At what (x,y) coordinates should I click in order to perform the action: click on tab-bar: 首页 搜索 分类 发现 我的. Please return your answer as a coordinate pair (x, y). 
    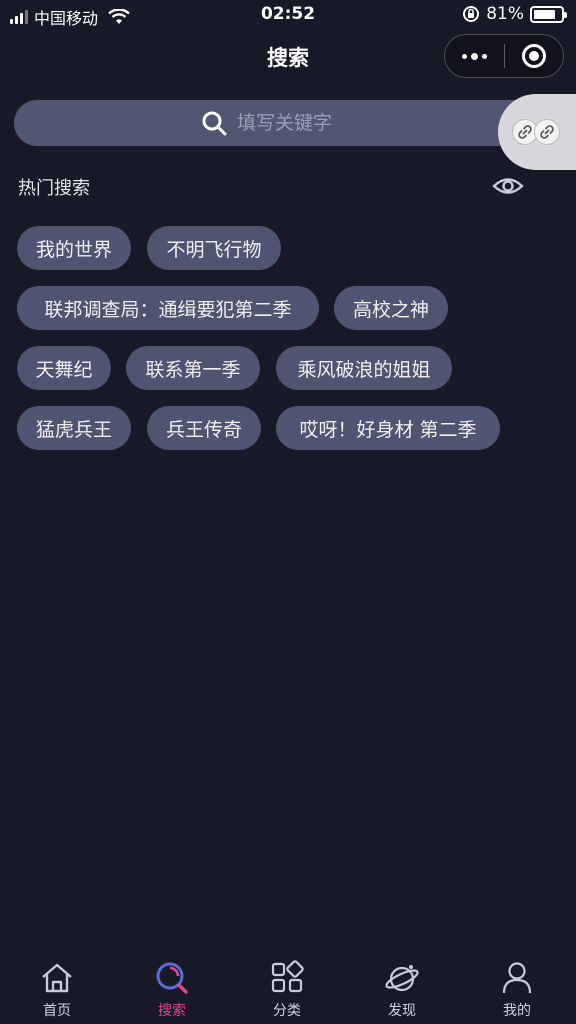
    Looking at the image, I should click on (288, 987).